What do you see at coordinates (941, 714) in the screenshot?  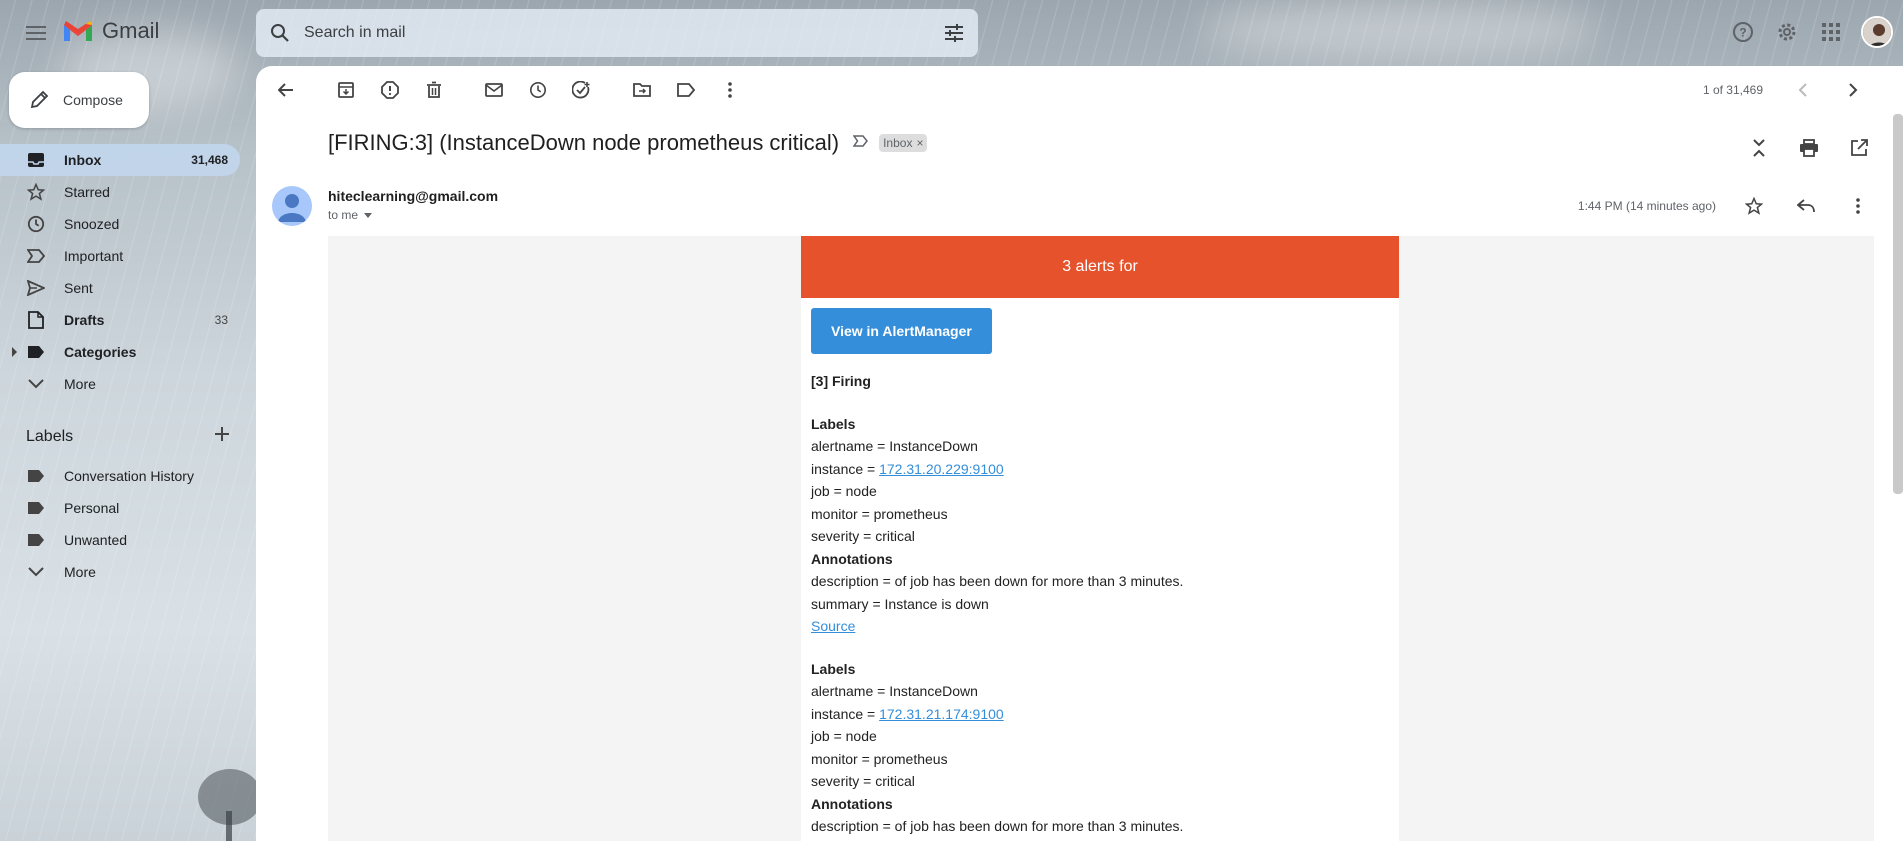 I see `instance-link: 172.31.21.174:9100` at bounding box center [941, 714].